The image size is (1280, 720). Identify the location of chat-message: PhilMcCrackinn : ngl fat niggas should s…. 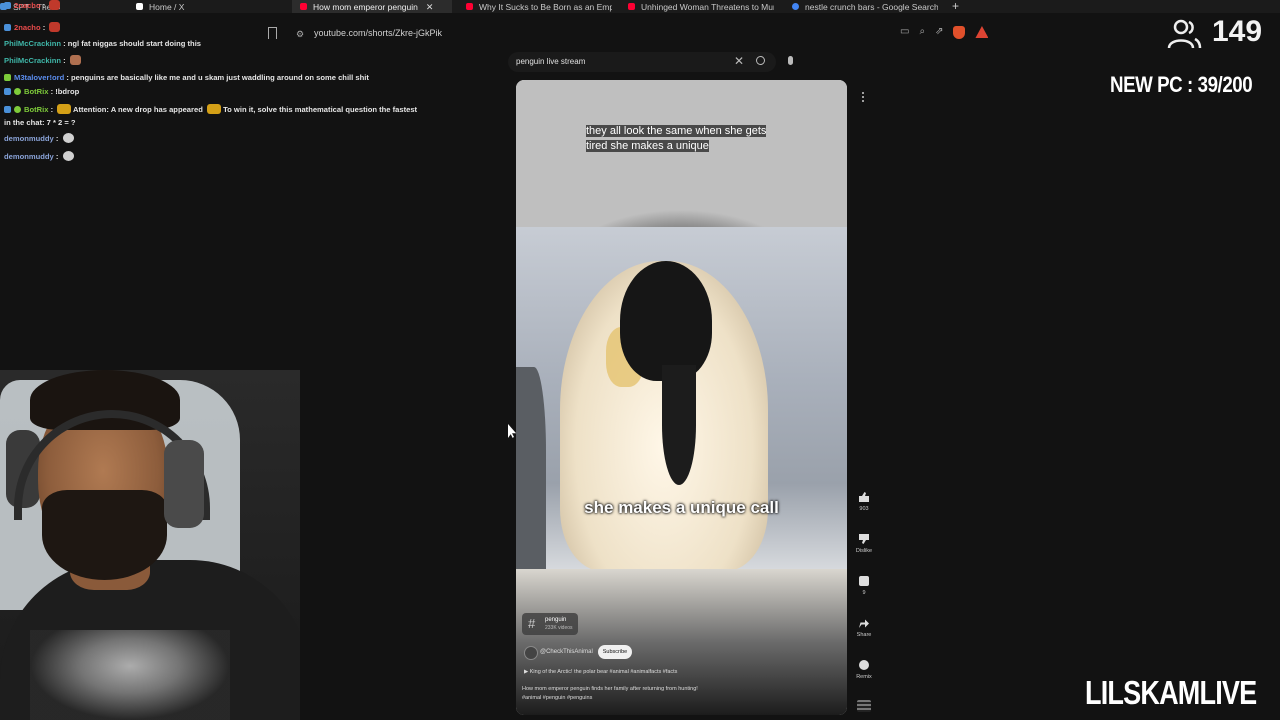
(103, 43).